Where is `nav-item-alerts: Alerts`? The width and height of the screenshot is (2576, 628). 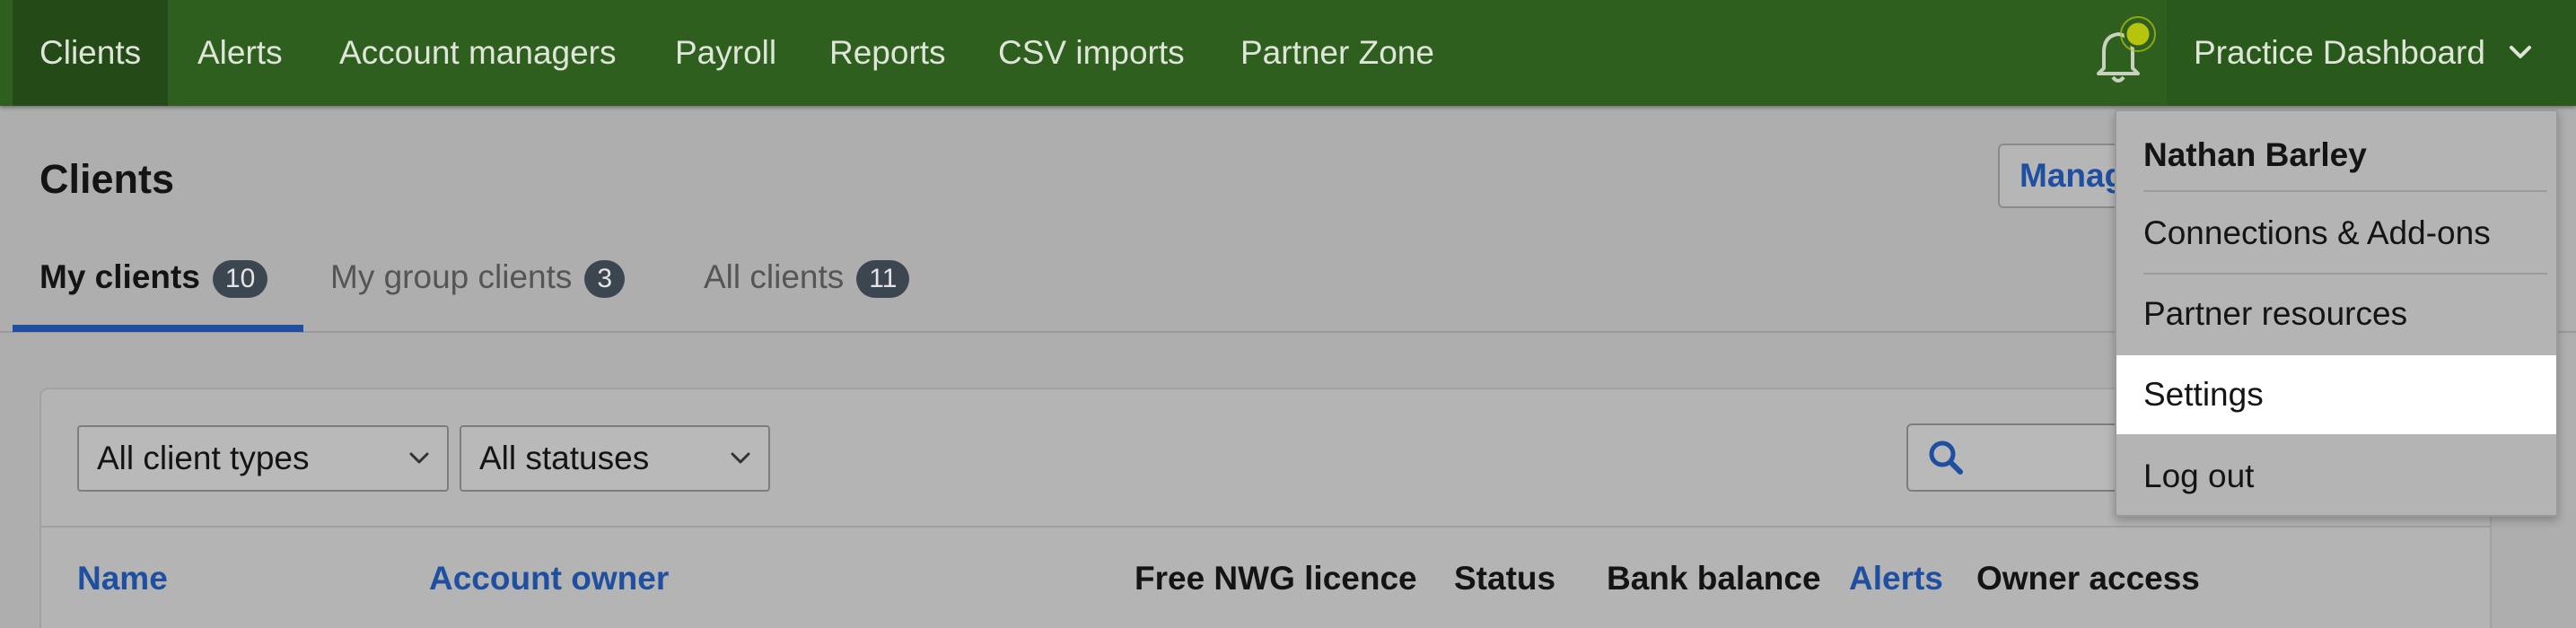
nav-item-alerts: Alerts is located at coordinates (240, 53).